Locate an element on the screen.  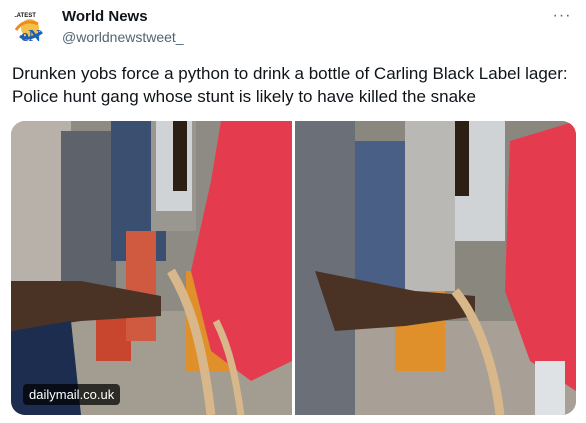
more-options-icon: ··· is located at coordinates (562, 15).